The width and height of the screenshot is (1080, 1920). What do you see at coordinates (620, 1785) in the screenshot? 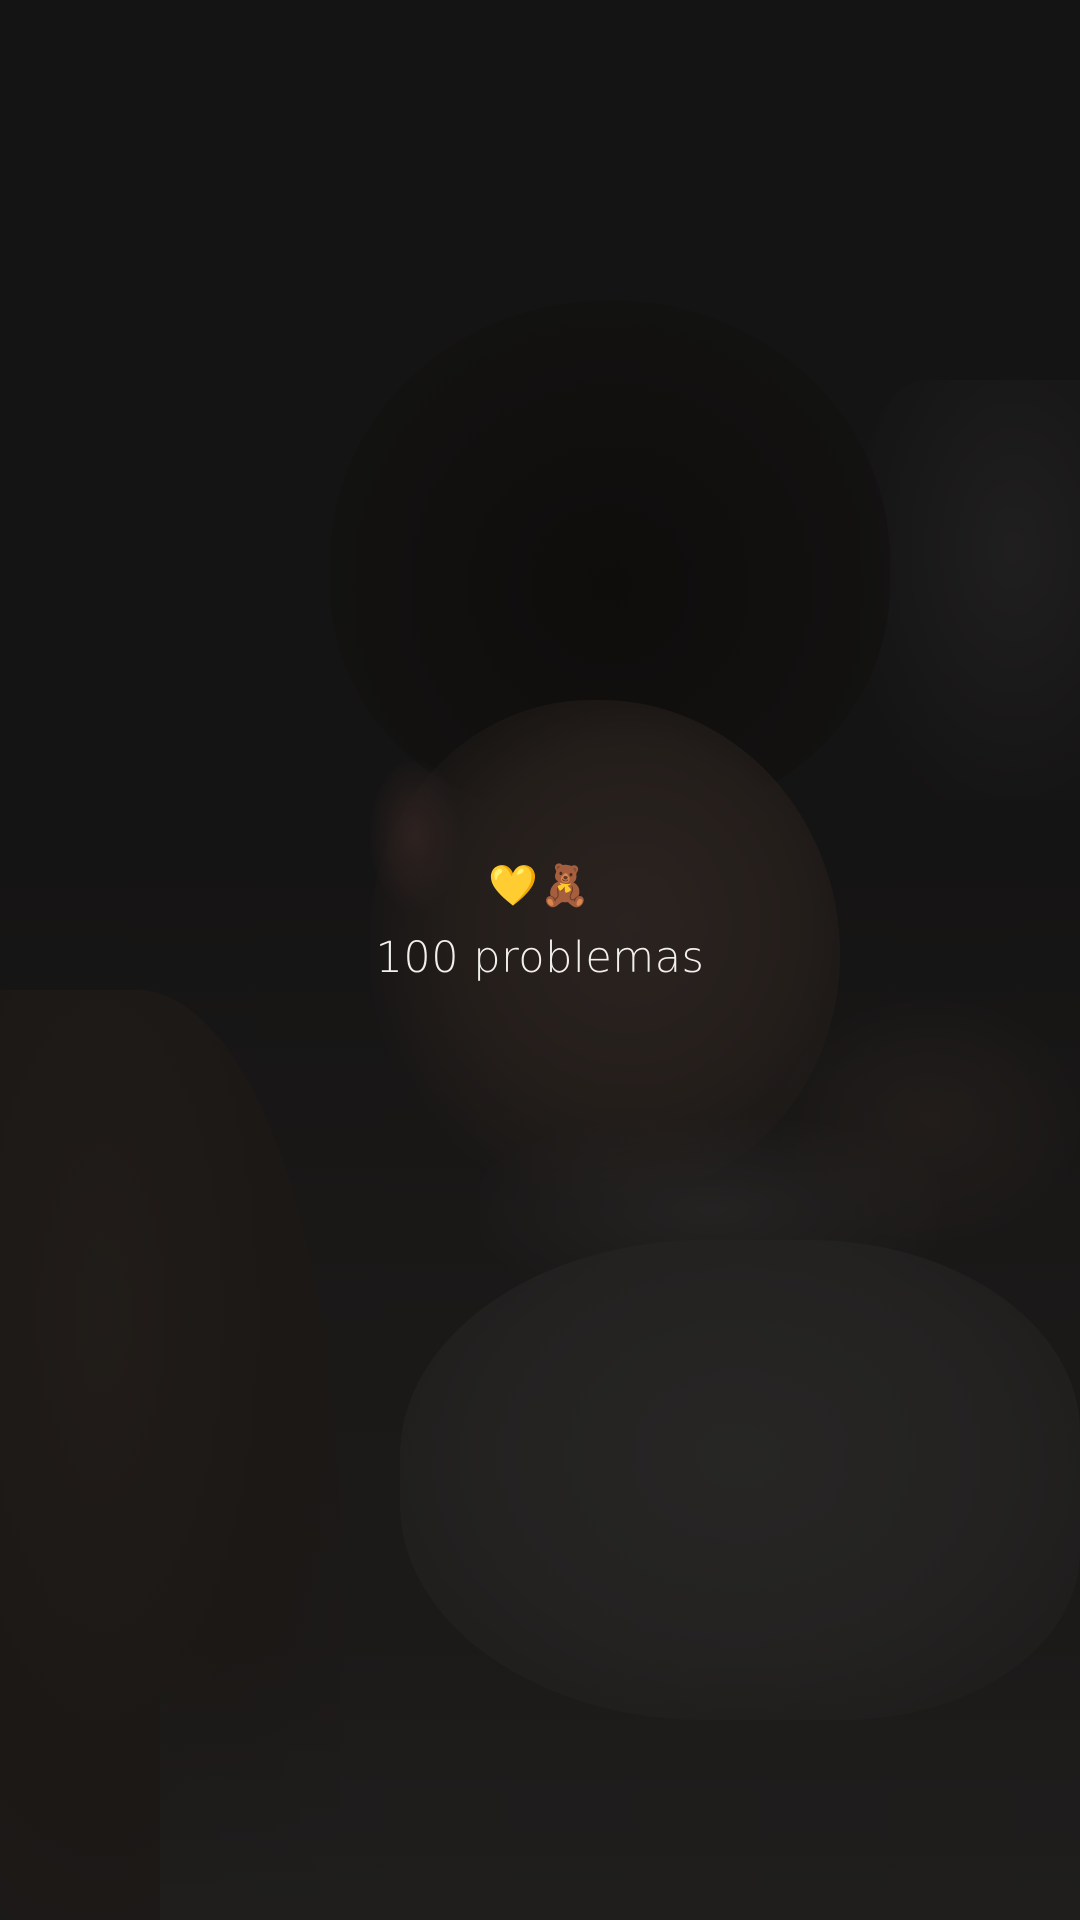
I see `background-sheet-shape` at bounding box center [620, 1785].